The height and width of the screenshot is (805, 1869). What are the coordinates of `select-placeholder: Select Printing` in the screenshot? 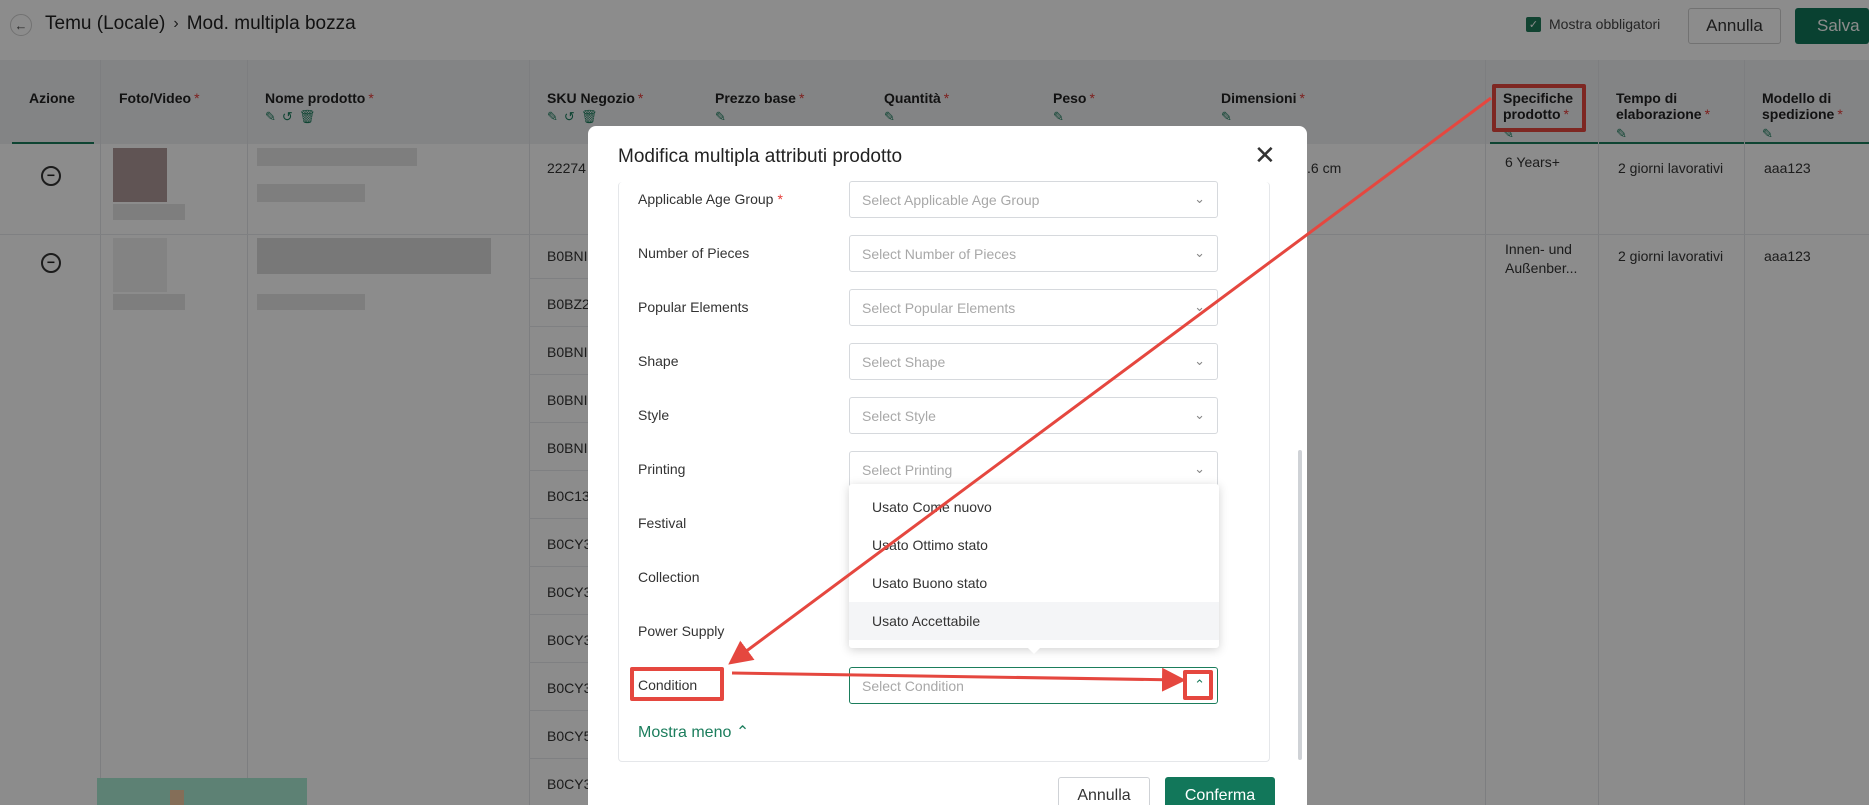 It's located at (907, 470).